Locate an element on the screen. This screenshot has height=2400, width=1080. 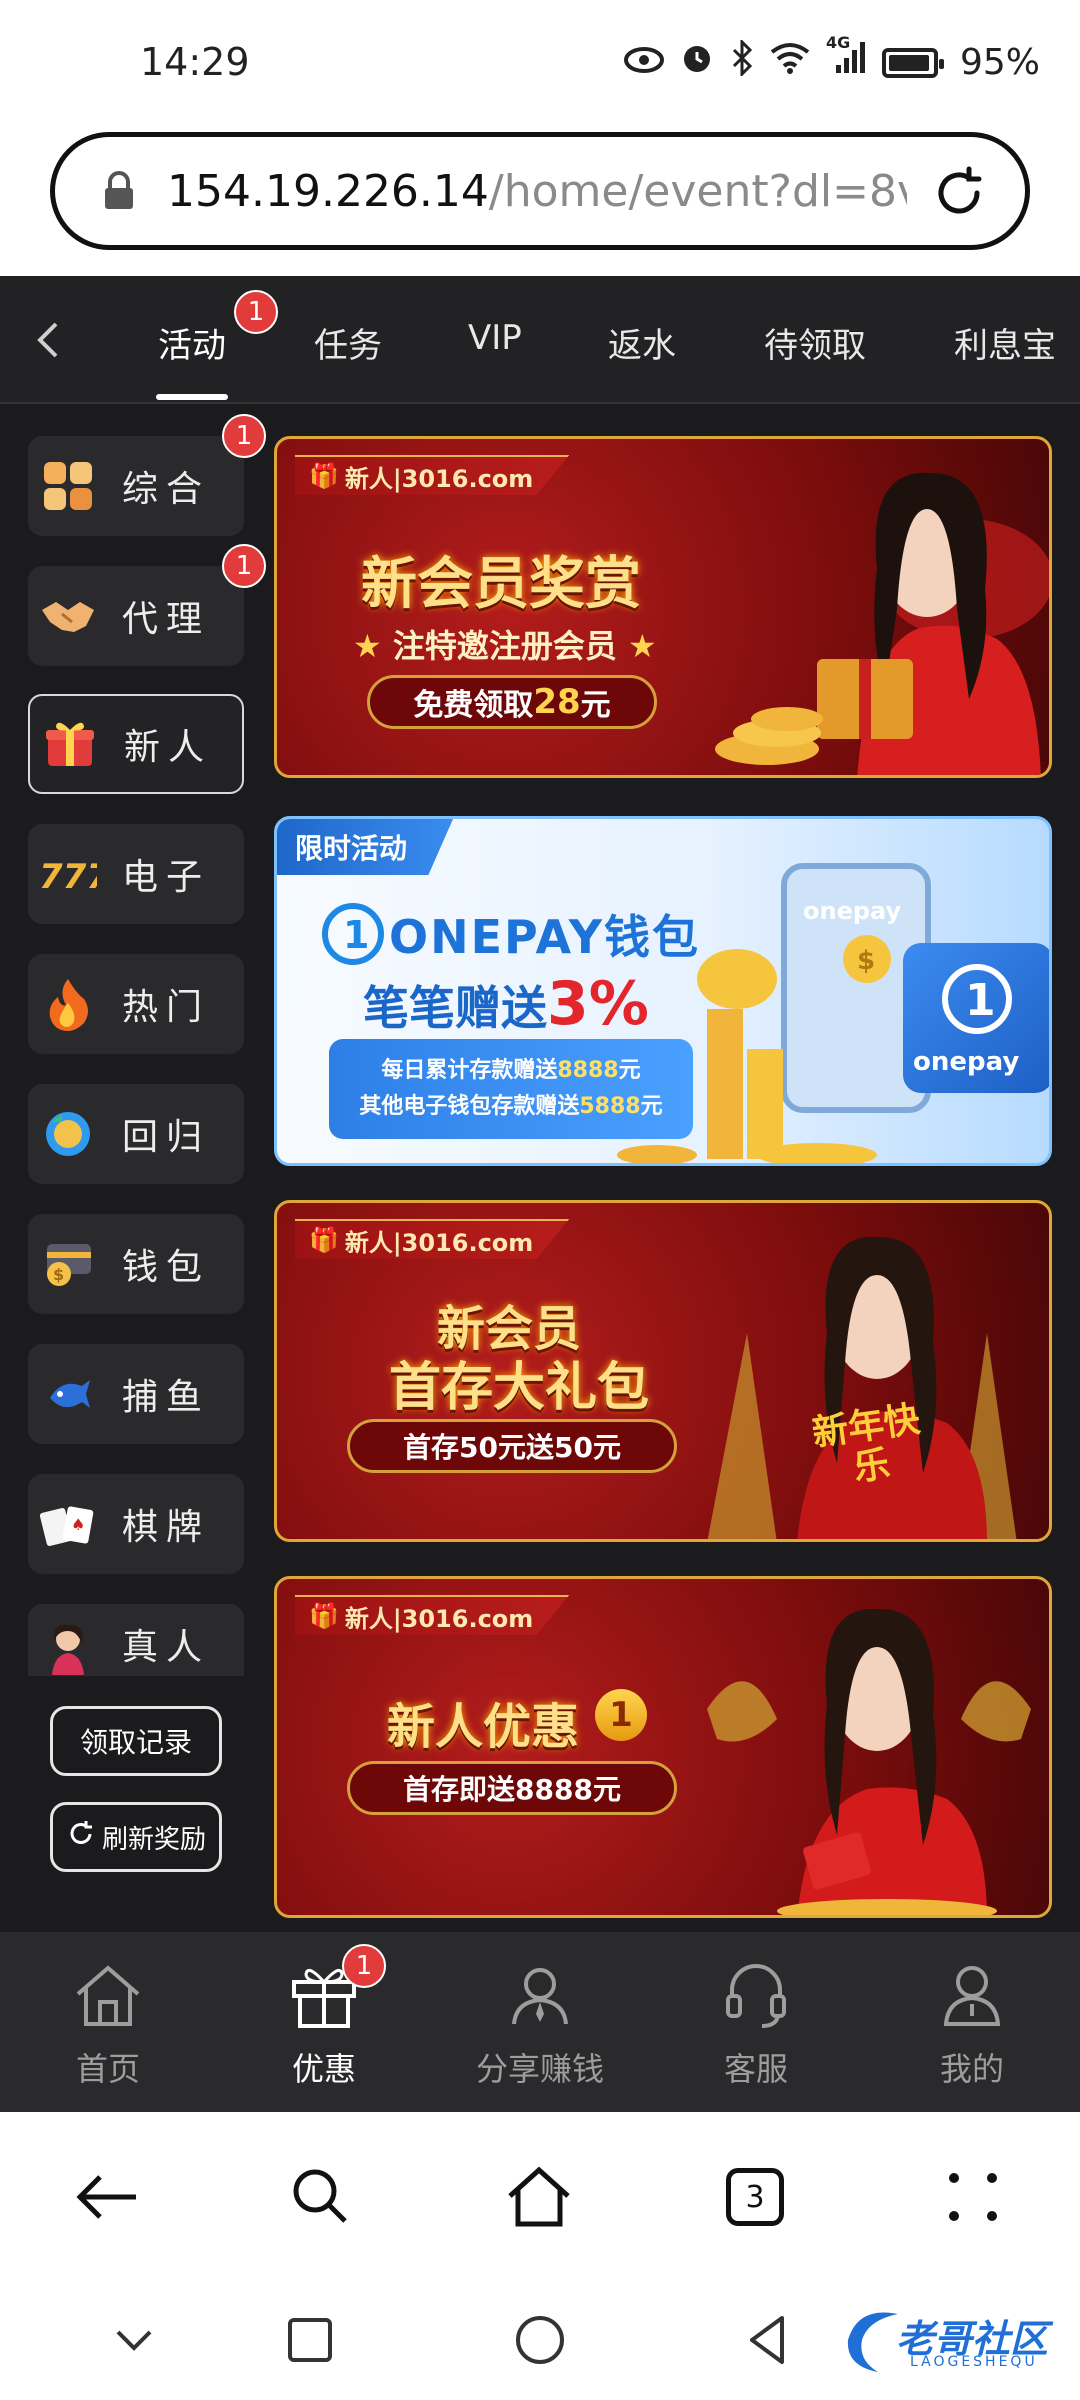
sidebar-item-label: 真人 is located at coordinates (166, 1647).